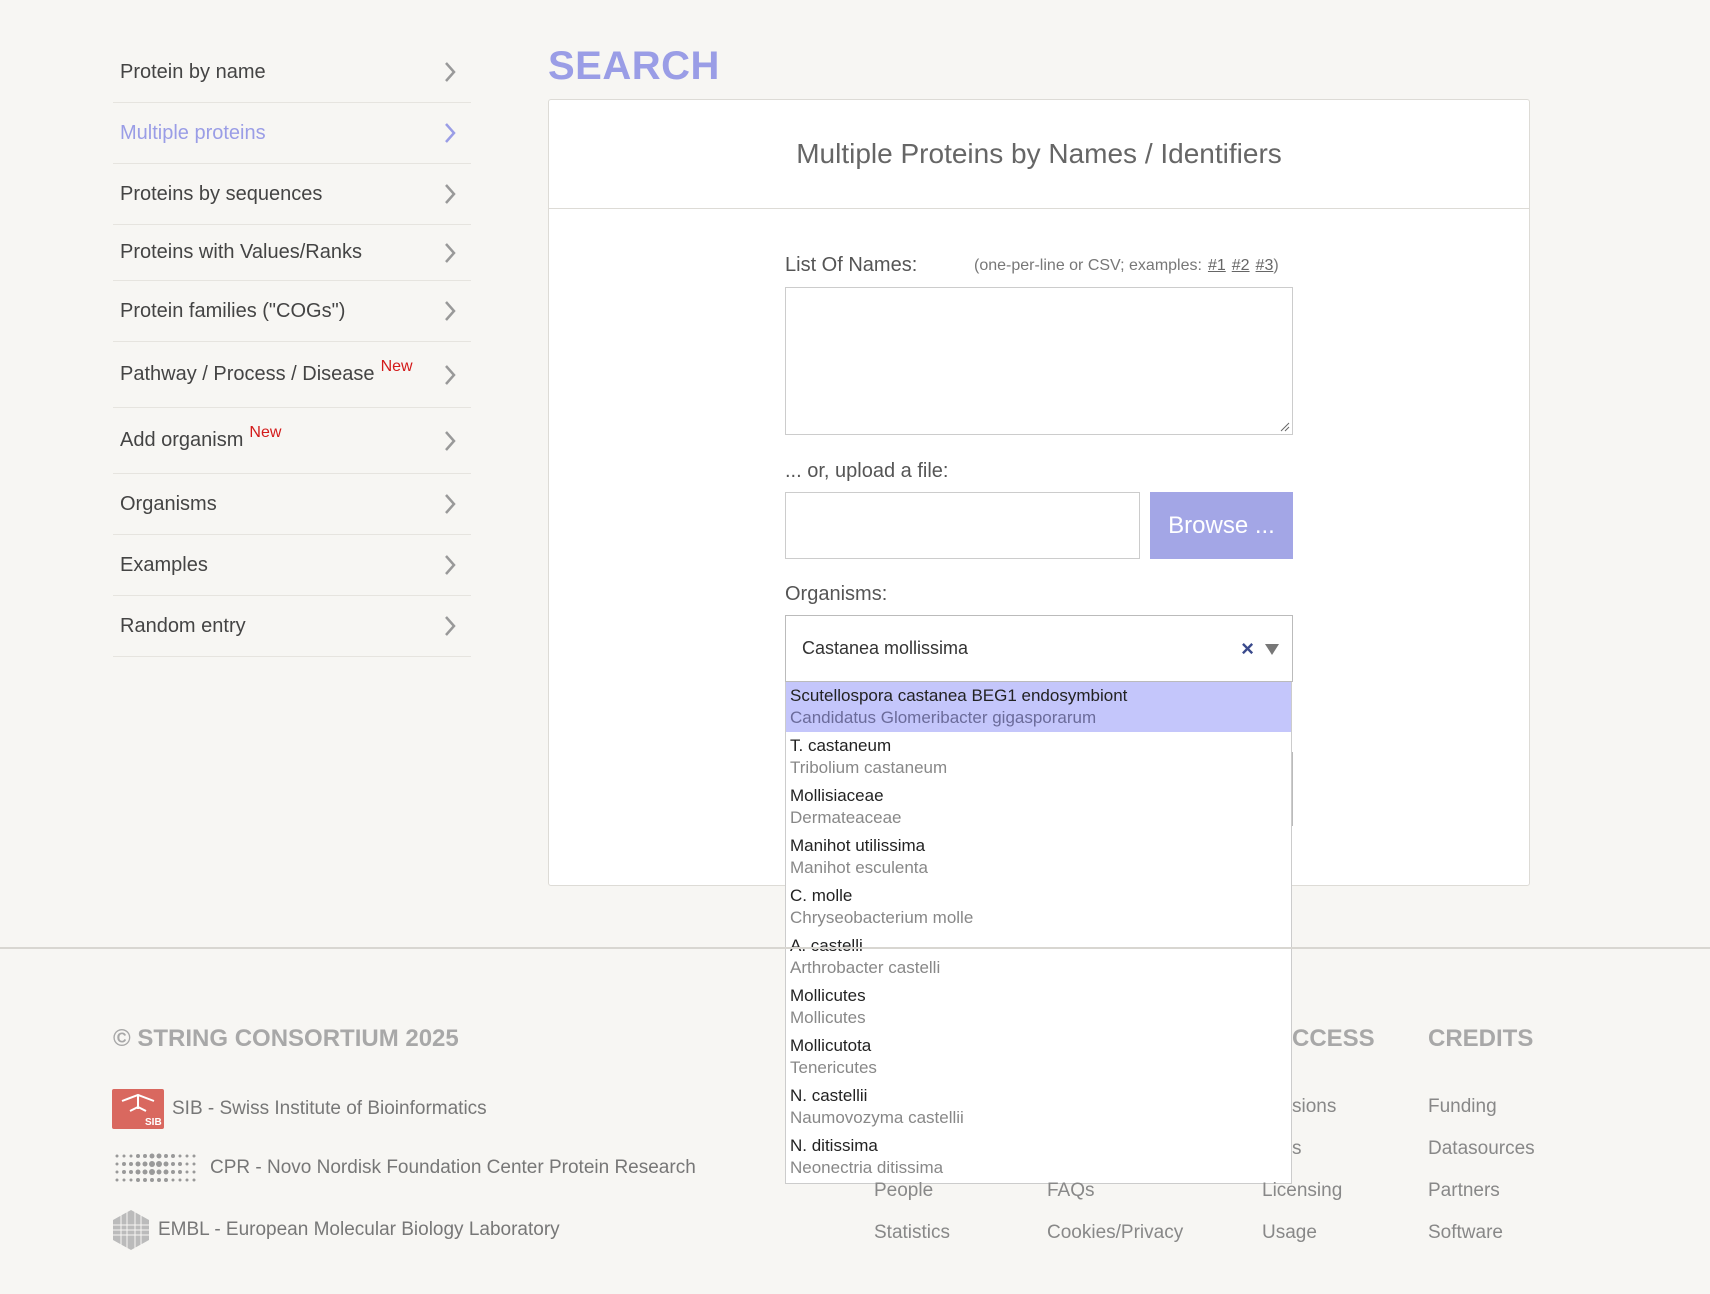  What do you see at coordinates (1265, 265) in the screenshot?
I see `example-link-3: #3` at bounding box center [1265, 265].